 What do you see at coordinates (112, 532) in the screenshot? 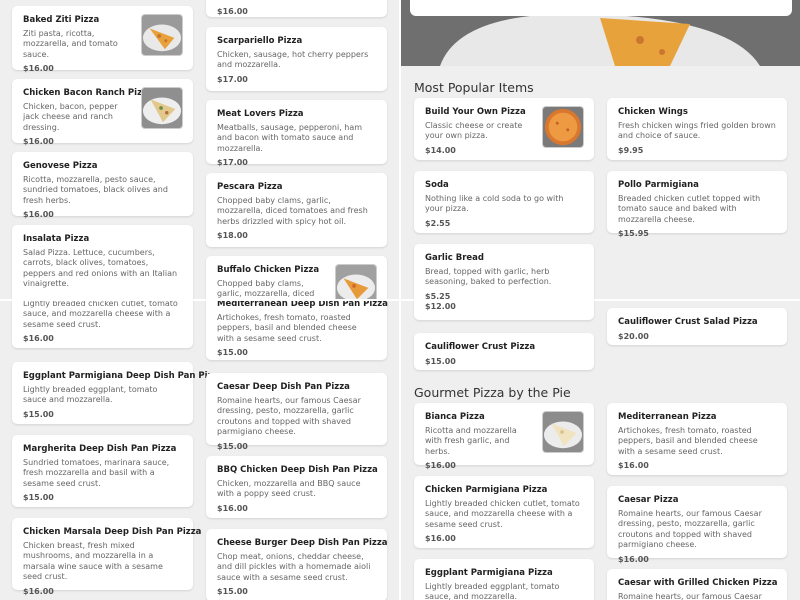
I see `item-name: Chicken Marsala Deep Dish Pan Pizza` at bounding box center [112, 532].